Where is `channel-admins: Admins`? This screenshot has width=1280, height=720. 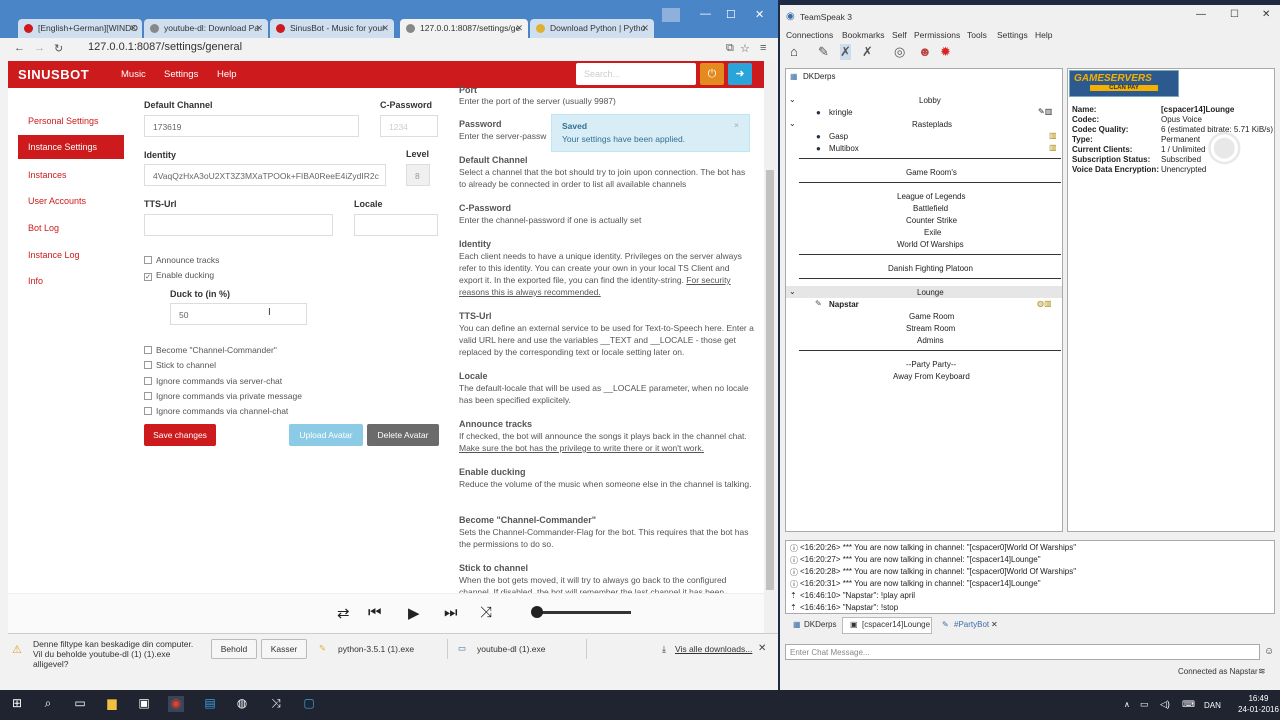 channel-admins: Admins is located at coordinates (930, 340).